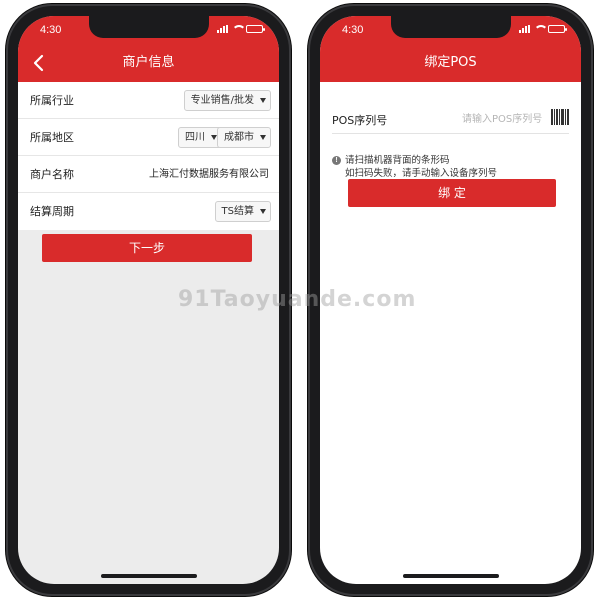 Image resolution: width=600 pixels, height=600 pixels. I want to click on hint-line-1: ! 请扫描机器背面的条形码, so click(450, 160).